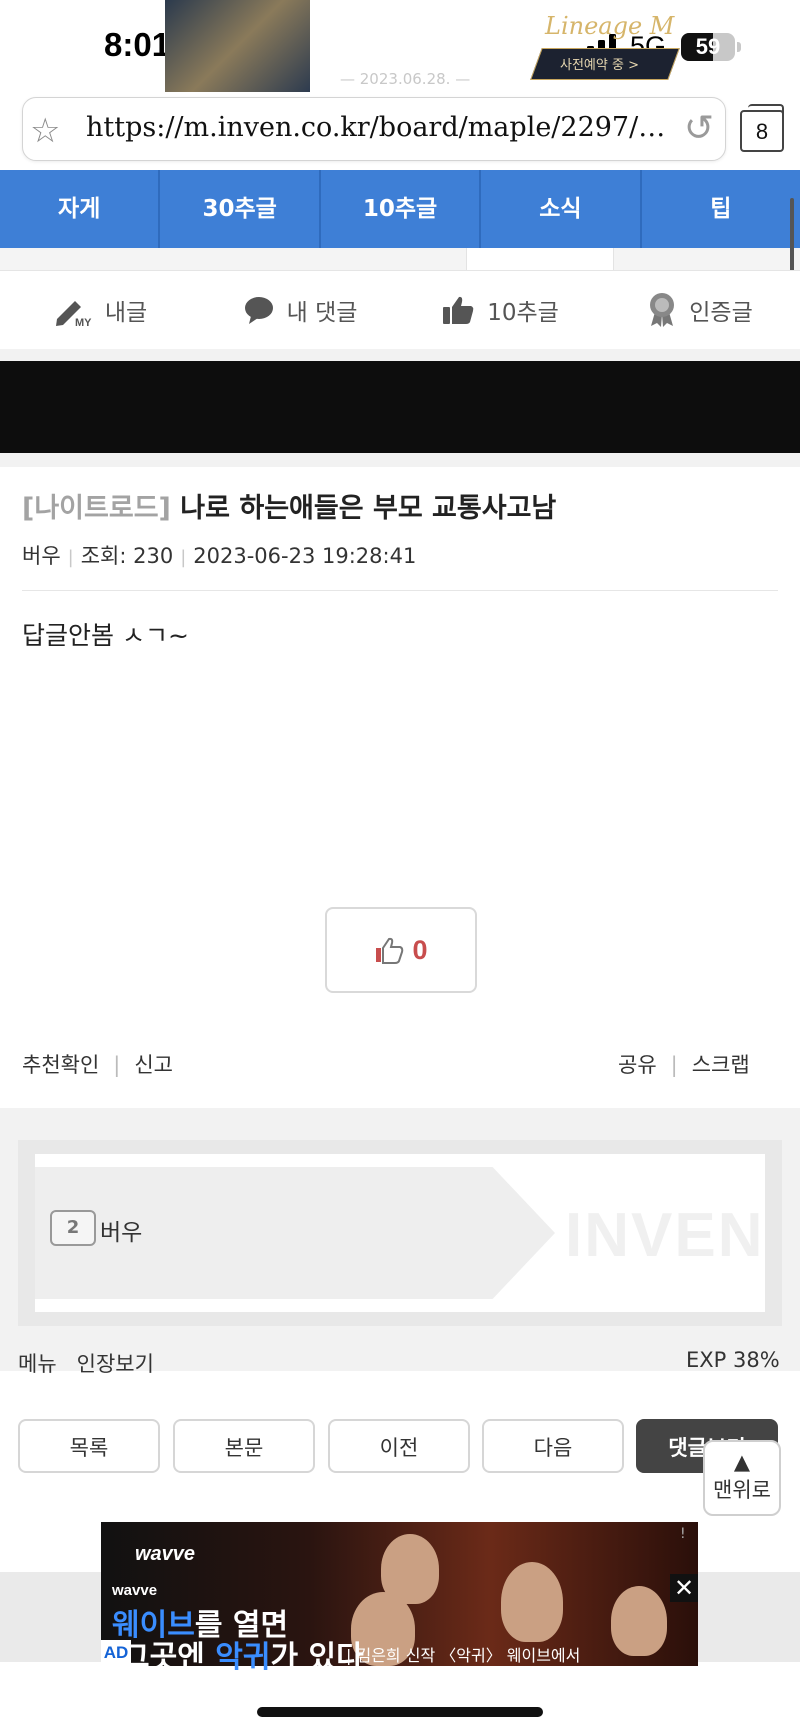  Describe the element at coordinates (105, 635) in the screenshot. I see `post-body: 답글안봄 ㅅㄱ~` at that location.